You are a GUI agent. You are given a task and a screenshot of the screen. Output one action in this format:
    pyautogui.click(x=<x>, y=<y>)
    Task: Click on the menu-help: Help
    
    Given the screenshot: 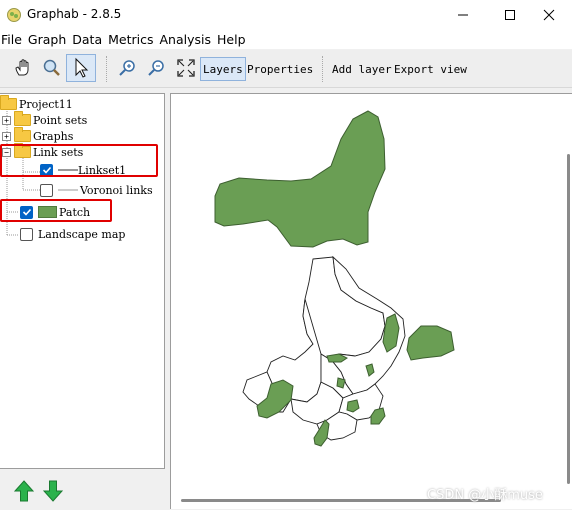 What is the action you would take?
    pyautogui.click(x=233, y=39)
    